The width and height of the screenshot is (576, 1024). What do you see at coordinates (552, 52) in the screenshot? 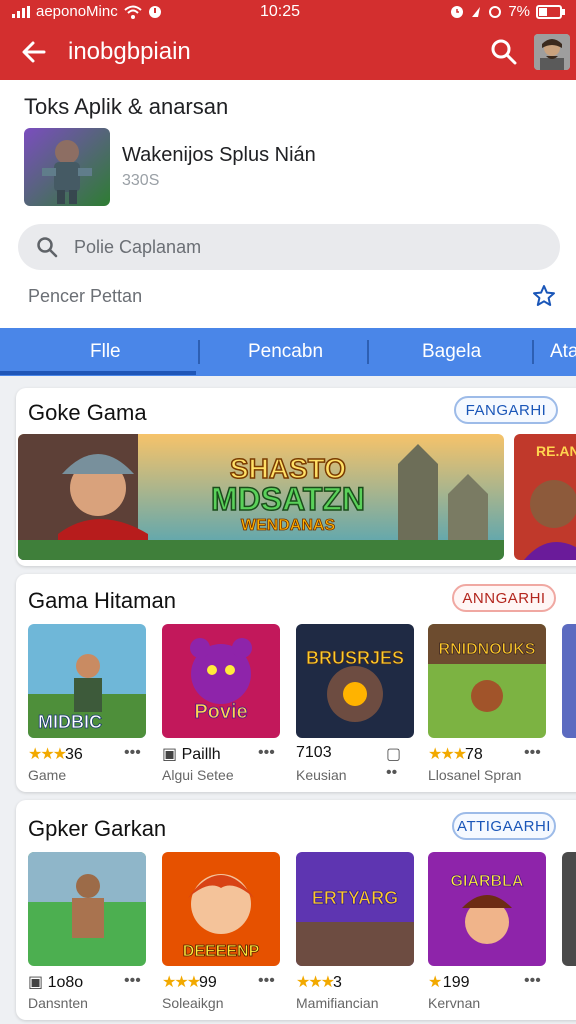
I see `avatar` at bounding box center [552, 52].